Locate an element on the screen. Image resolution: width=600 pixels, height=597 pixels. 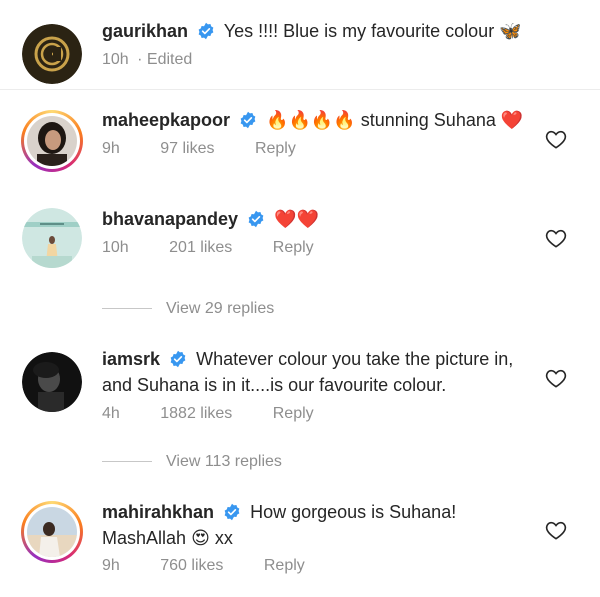
view-replies-label: View 113 replies is located at coordinates (224, 461).